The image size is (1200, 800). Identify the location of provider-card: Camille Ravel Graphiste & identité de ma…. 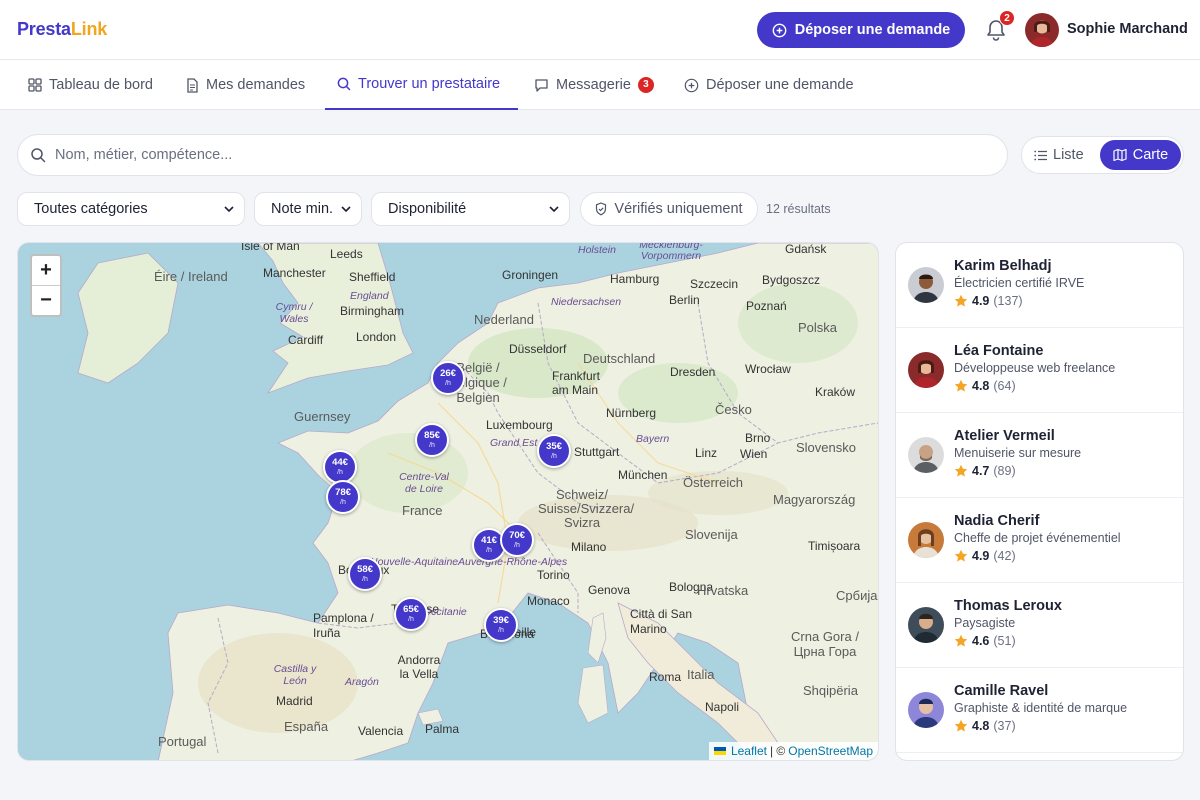
(1039, 710).